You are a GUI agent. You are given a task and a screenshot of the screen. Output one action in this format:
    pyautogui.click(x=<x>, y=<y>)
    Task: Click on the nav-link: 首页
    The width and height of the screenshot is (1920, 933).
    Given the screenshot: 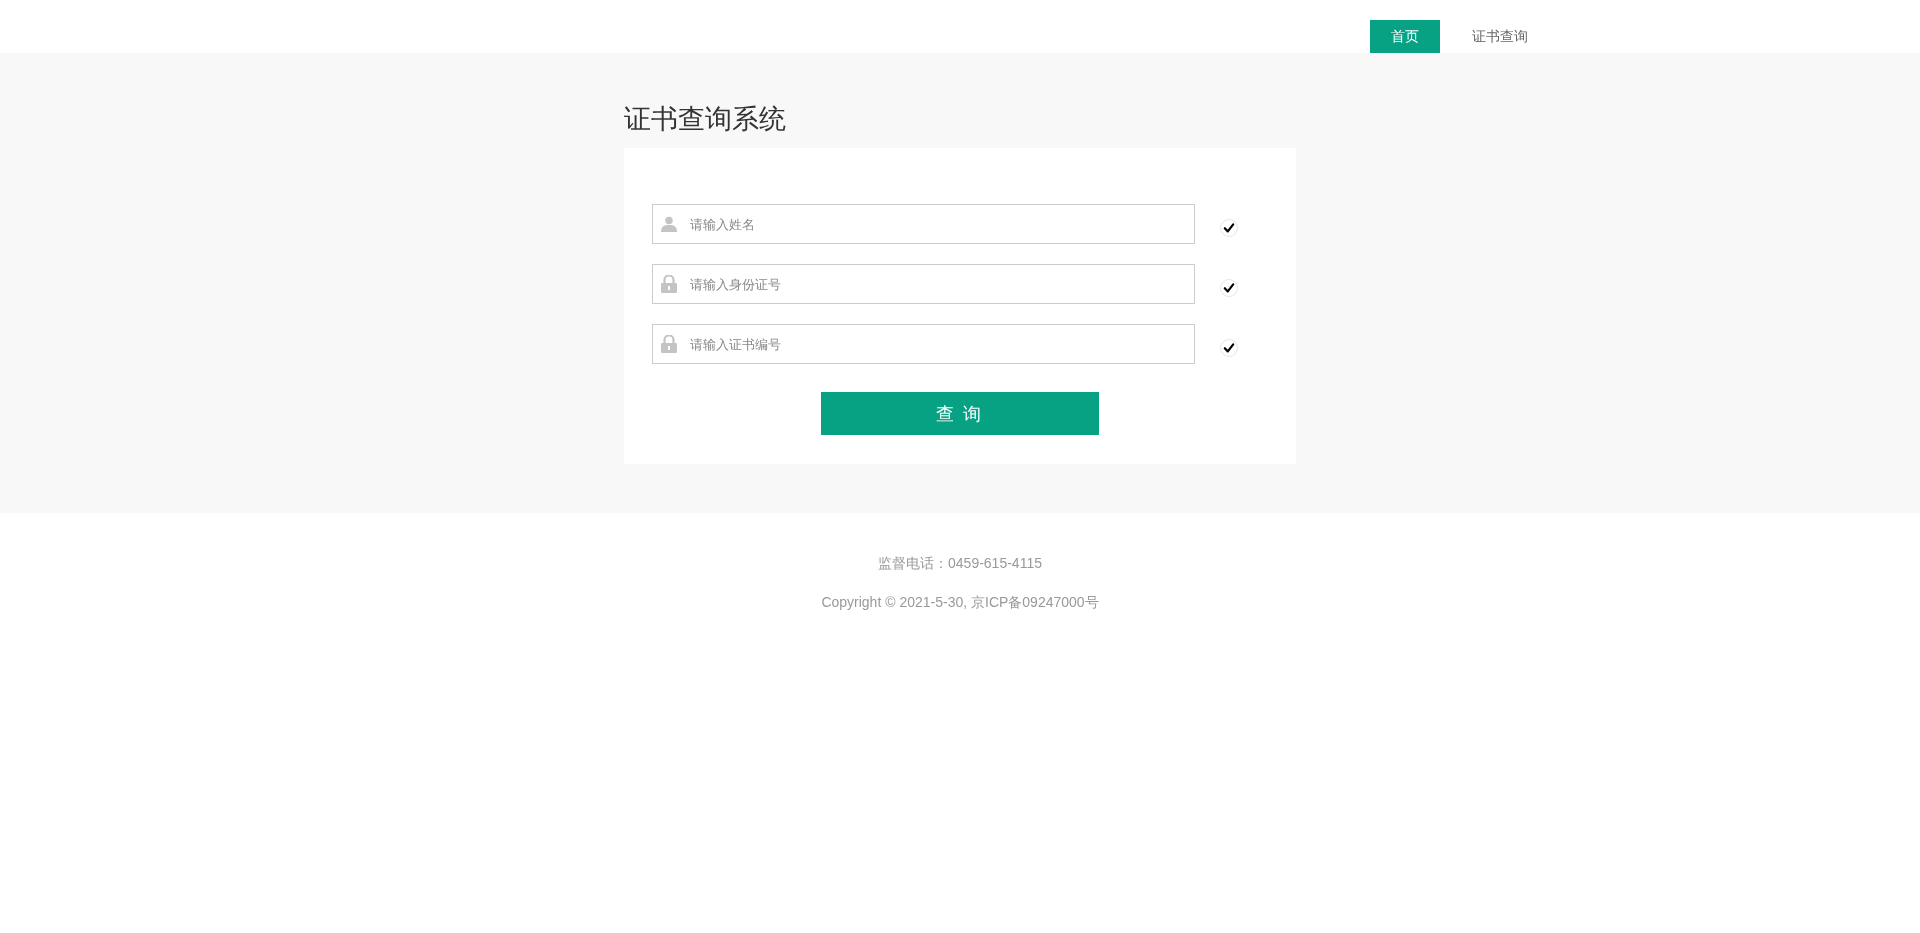 What is the action you would take?
    pyautogui.click(x=1405, y=36)
    